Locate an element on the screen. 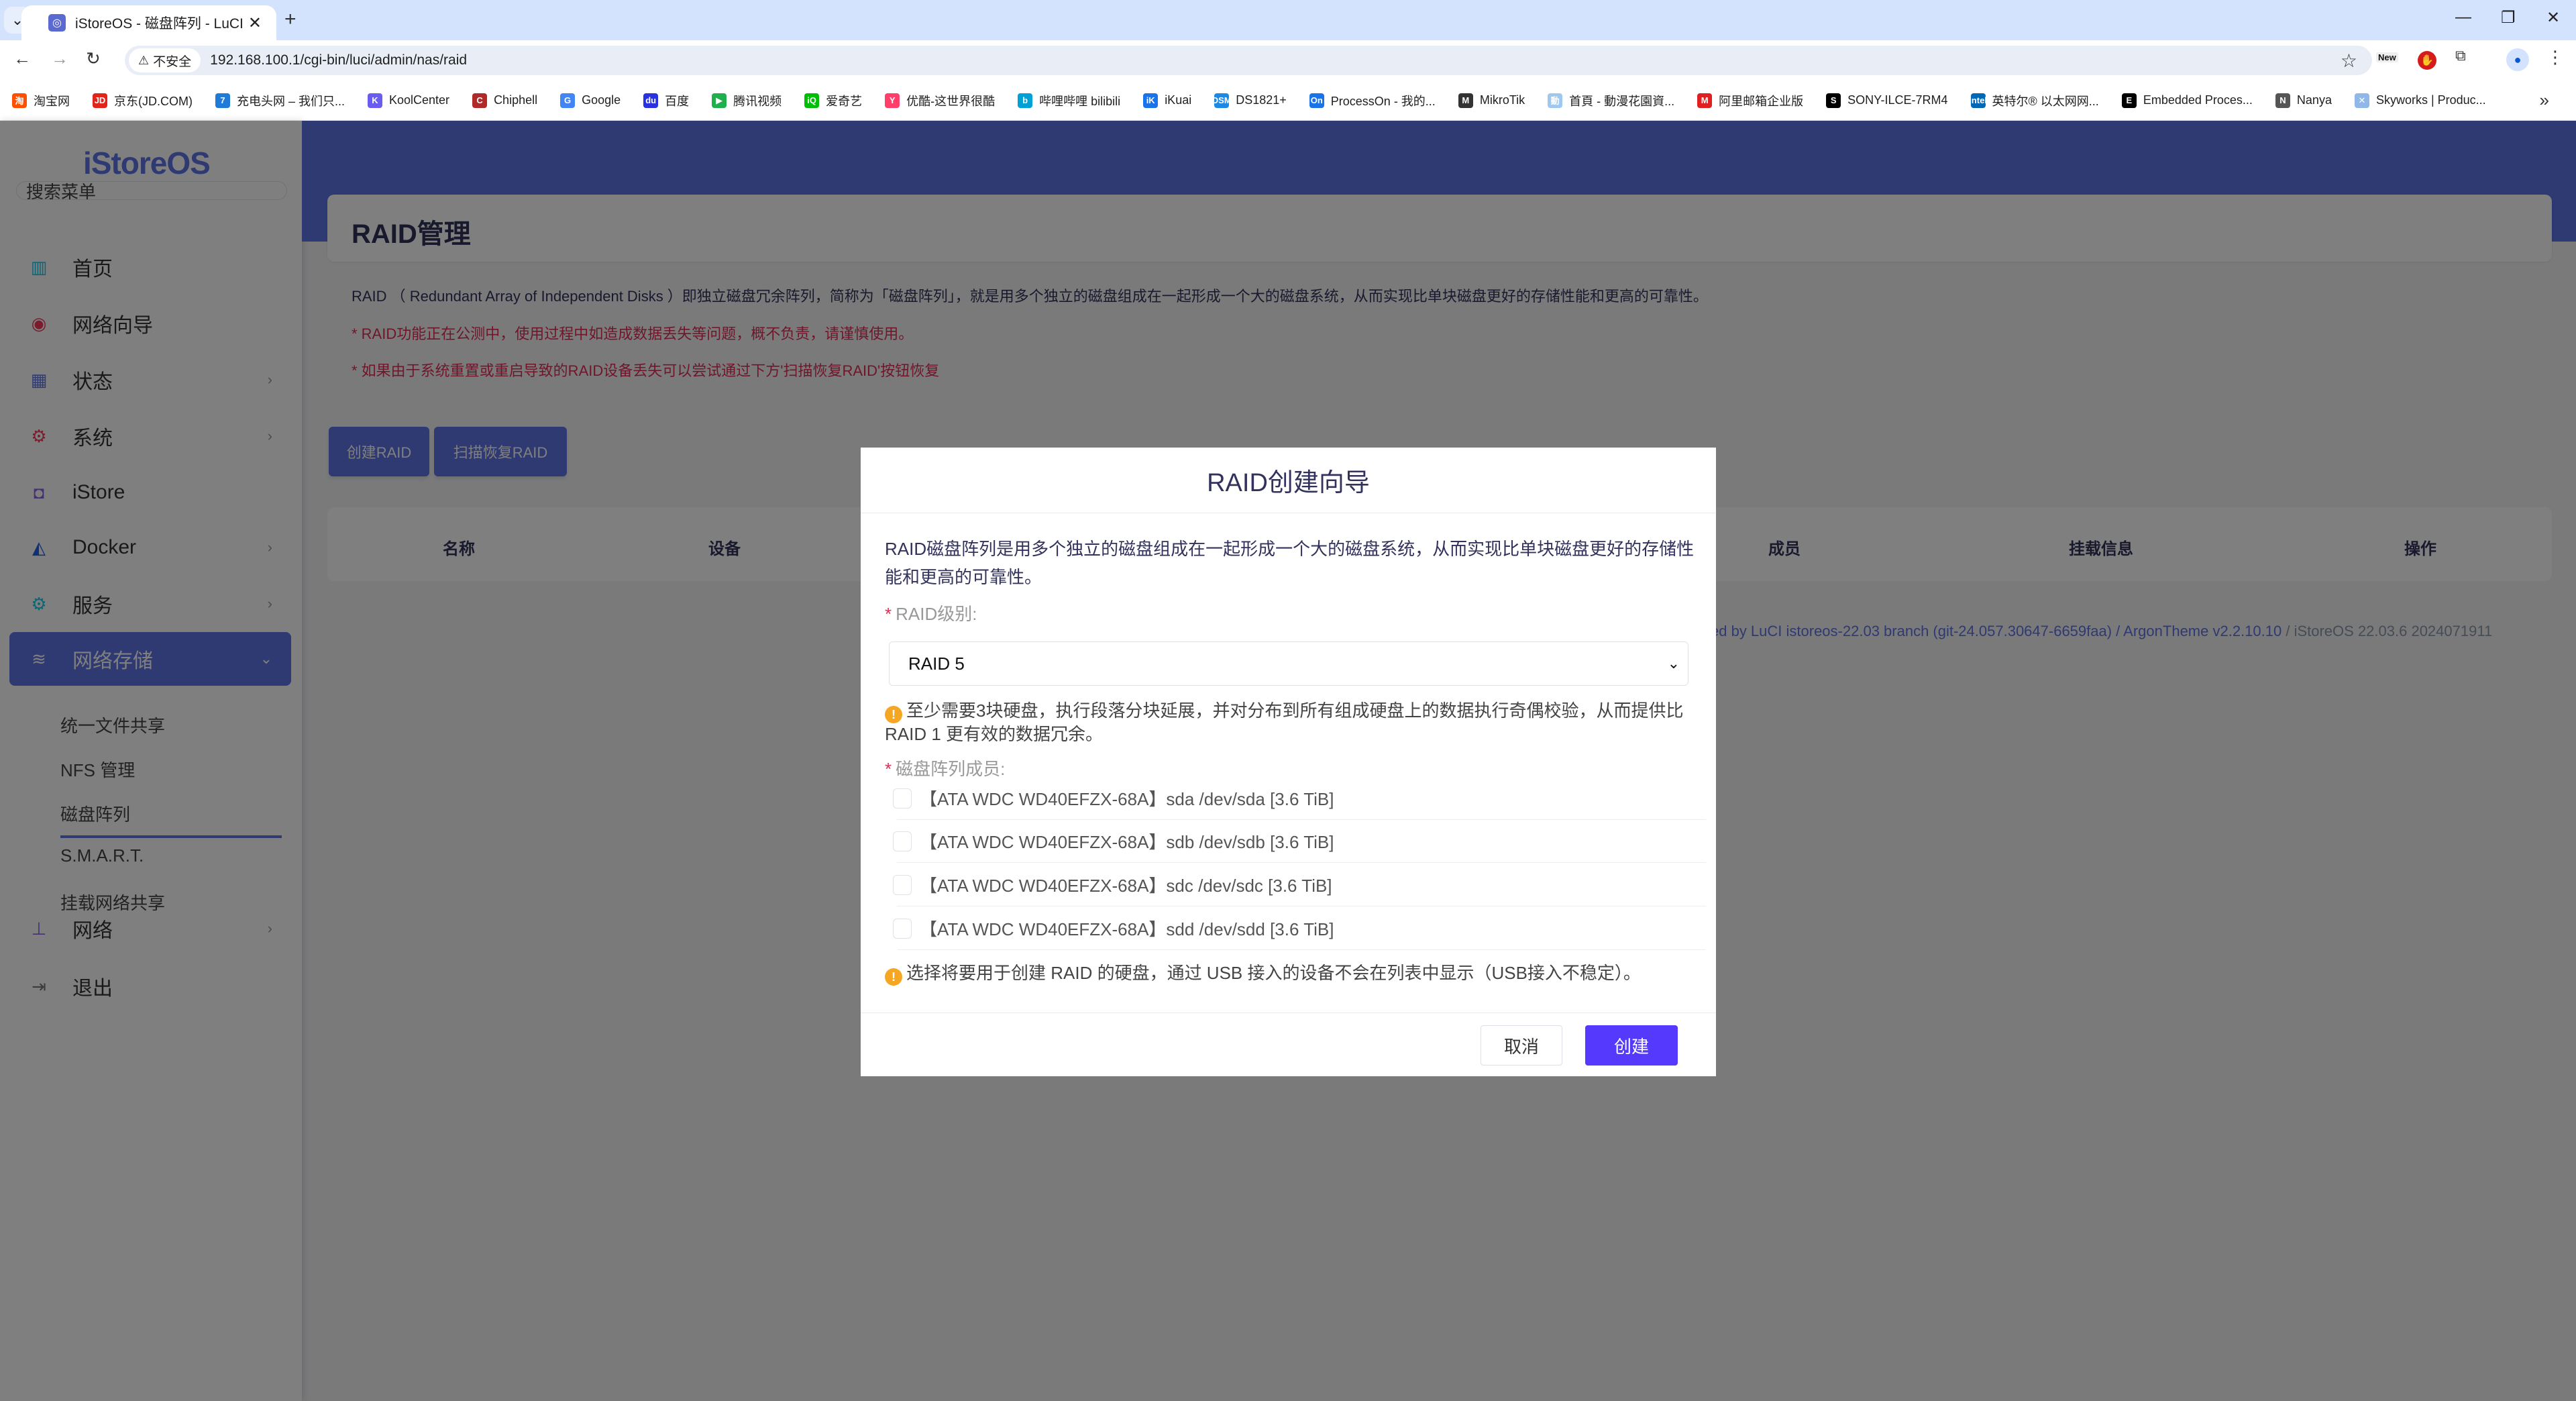  bookmark-label: 腾讯视频 is located at coordinates (757, 101).